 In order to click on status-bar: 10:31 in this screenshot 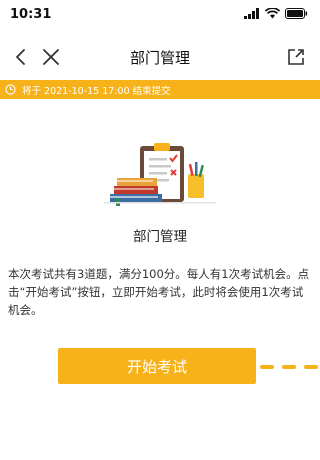, I will do `click(160, 15)`.